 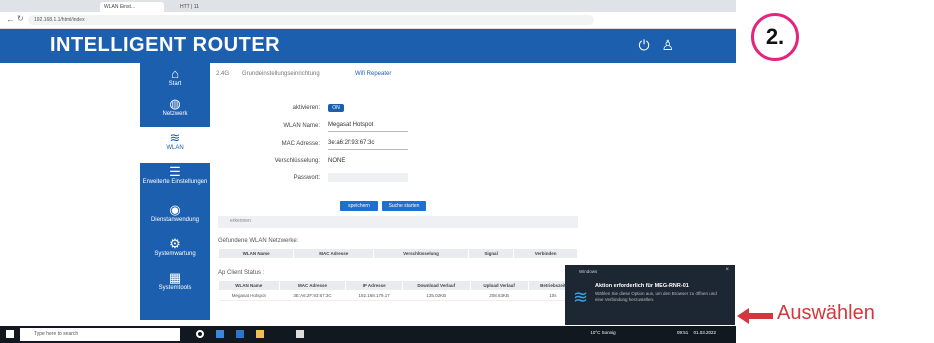 I want to click on scan-button: Suche starten, so click(x=404, y=206).